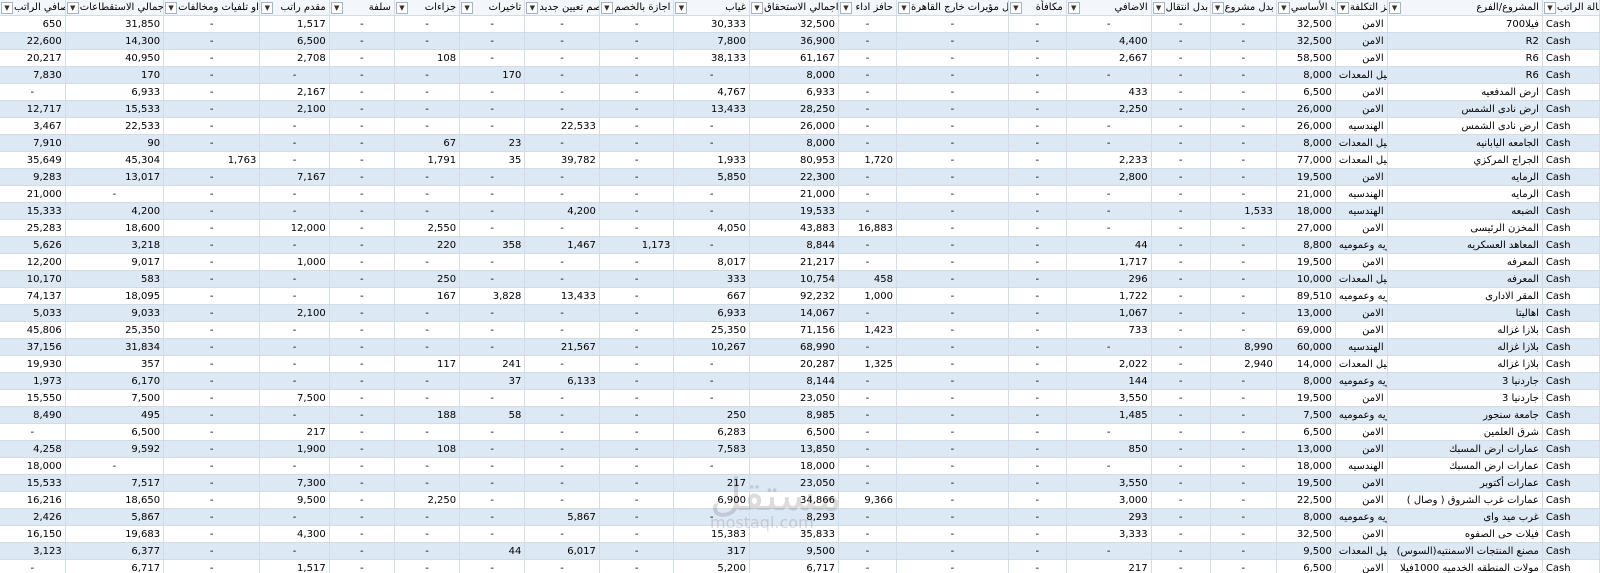 This screenshot has height=573, width=1600. Describe the element at coordinates (427, 415) in the screenshot. I see `table-cell: 188` at that location.